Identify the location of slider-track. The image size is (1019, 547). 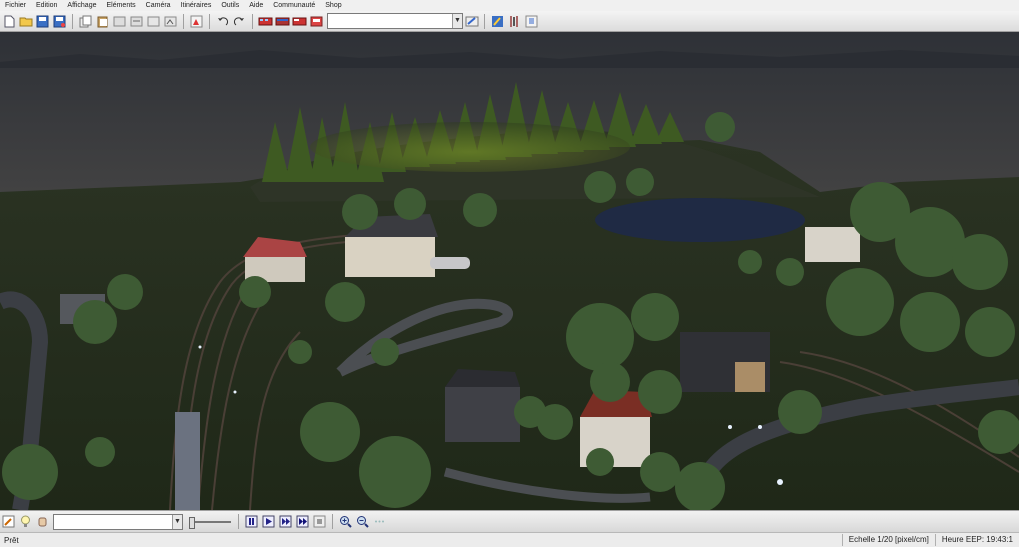
(211, 521).